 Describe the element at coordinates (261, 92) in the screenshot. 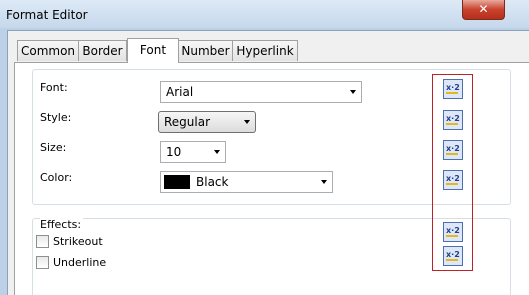

I see `font-dropdown: Arial` at that location.